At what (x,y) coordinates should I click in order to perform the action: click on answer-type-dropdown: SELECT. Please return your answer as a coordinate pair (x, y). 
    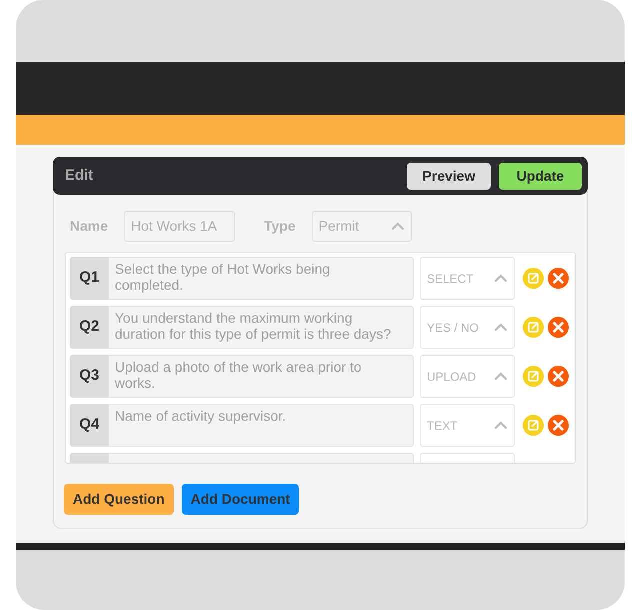
    Looking at the image, I should click on (467, 278).